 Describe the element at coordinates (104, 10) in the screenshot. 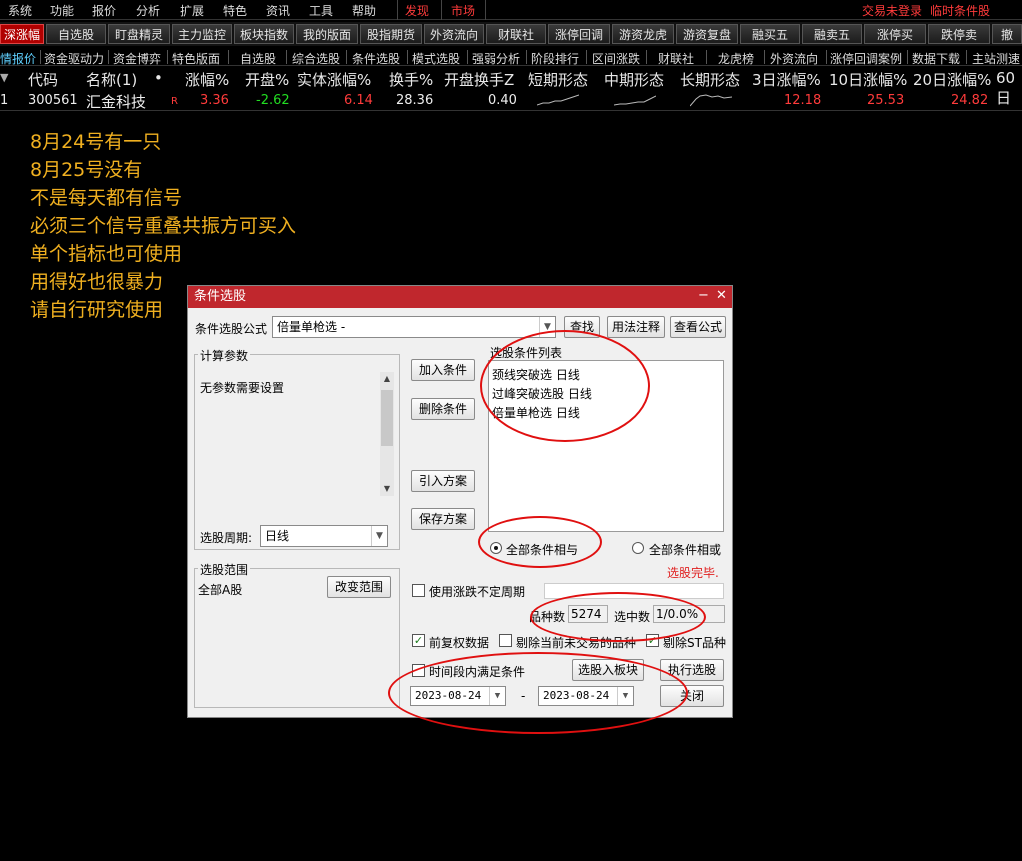

I see `menu-quote: 报价` at that location.